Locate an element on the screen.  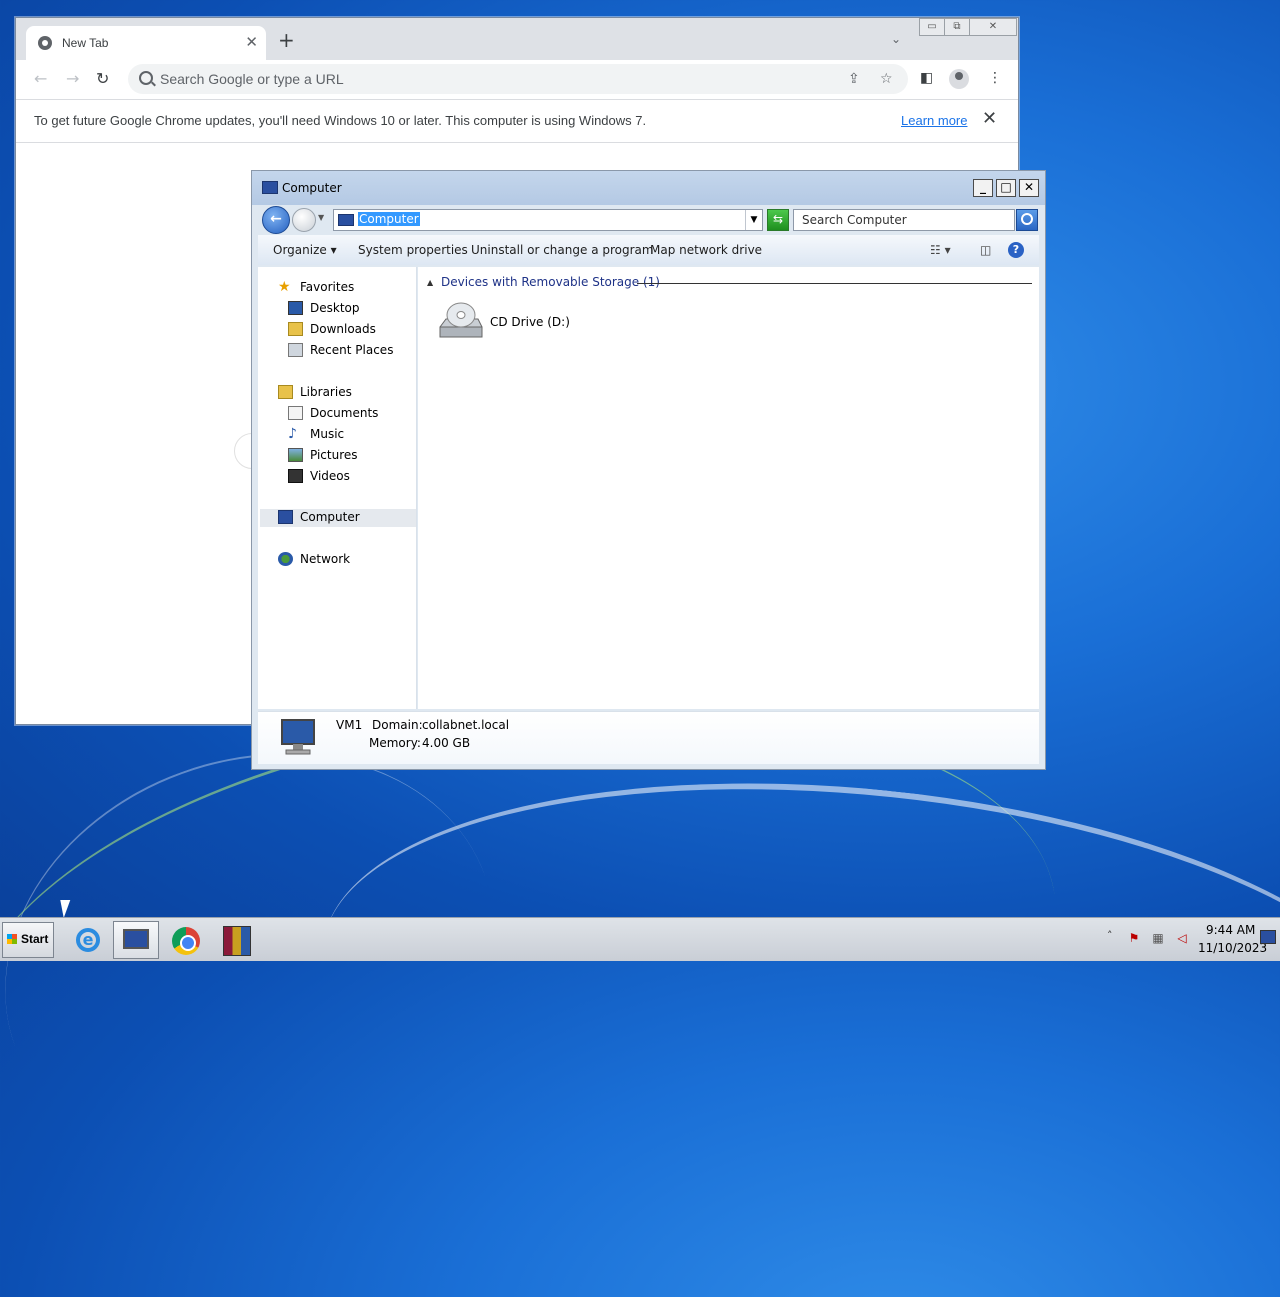
start-button: Start is located at coordinates (28, 940).